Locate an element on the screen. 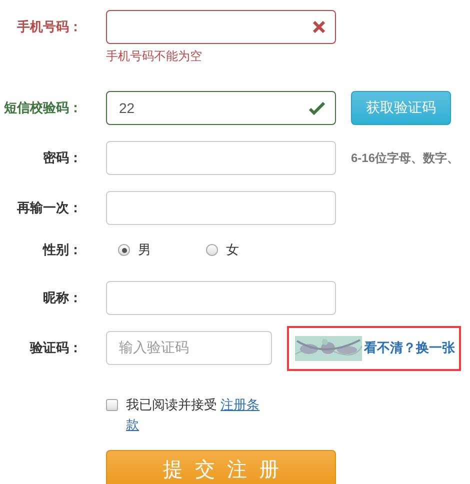 The width and height of the screenshot is (470, 484). input-field is located at coordinates (221, 27).